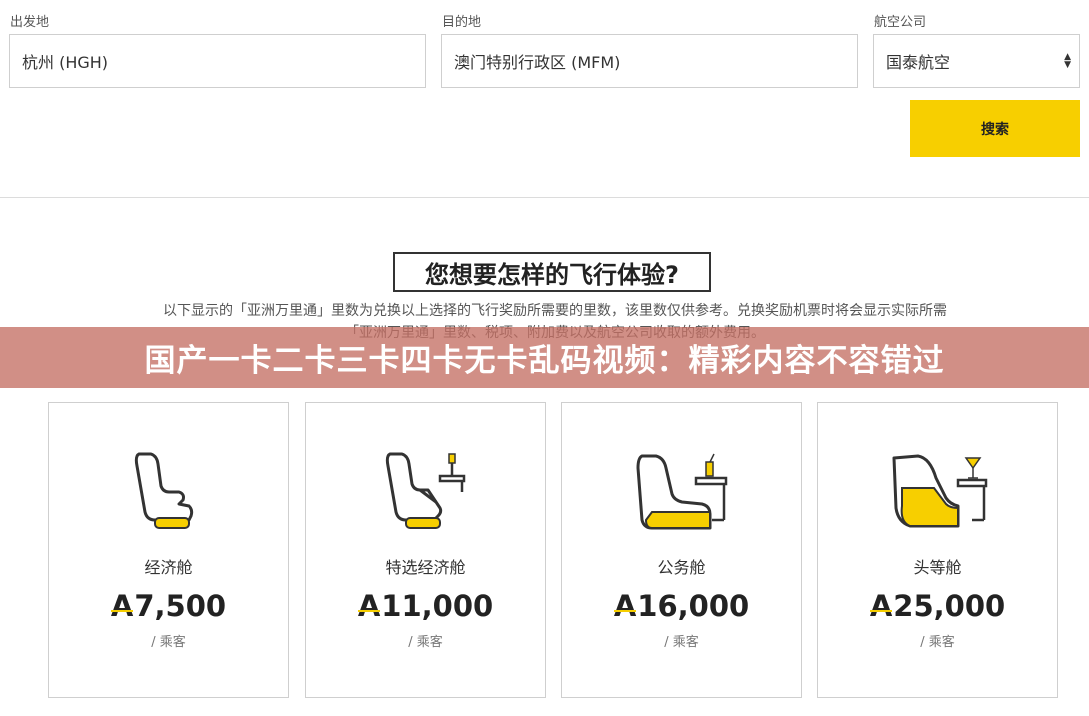 This screenshot has height=716, width=1089. I want to click on cabin-card-economy: 经济舱 A7,500 / 乘客, so click(168, 550).